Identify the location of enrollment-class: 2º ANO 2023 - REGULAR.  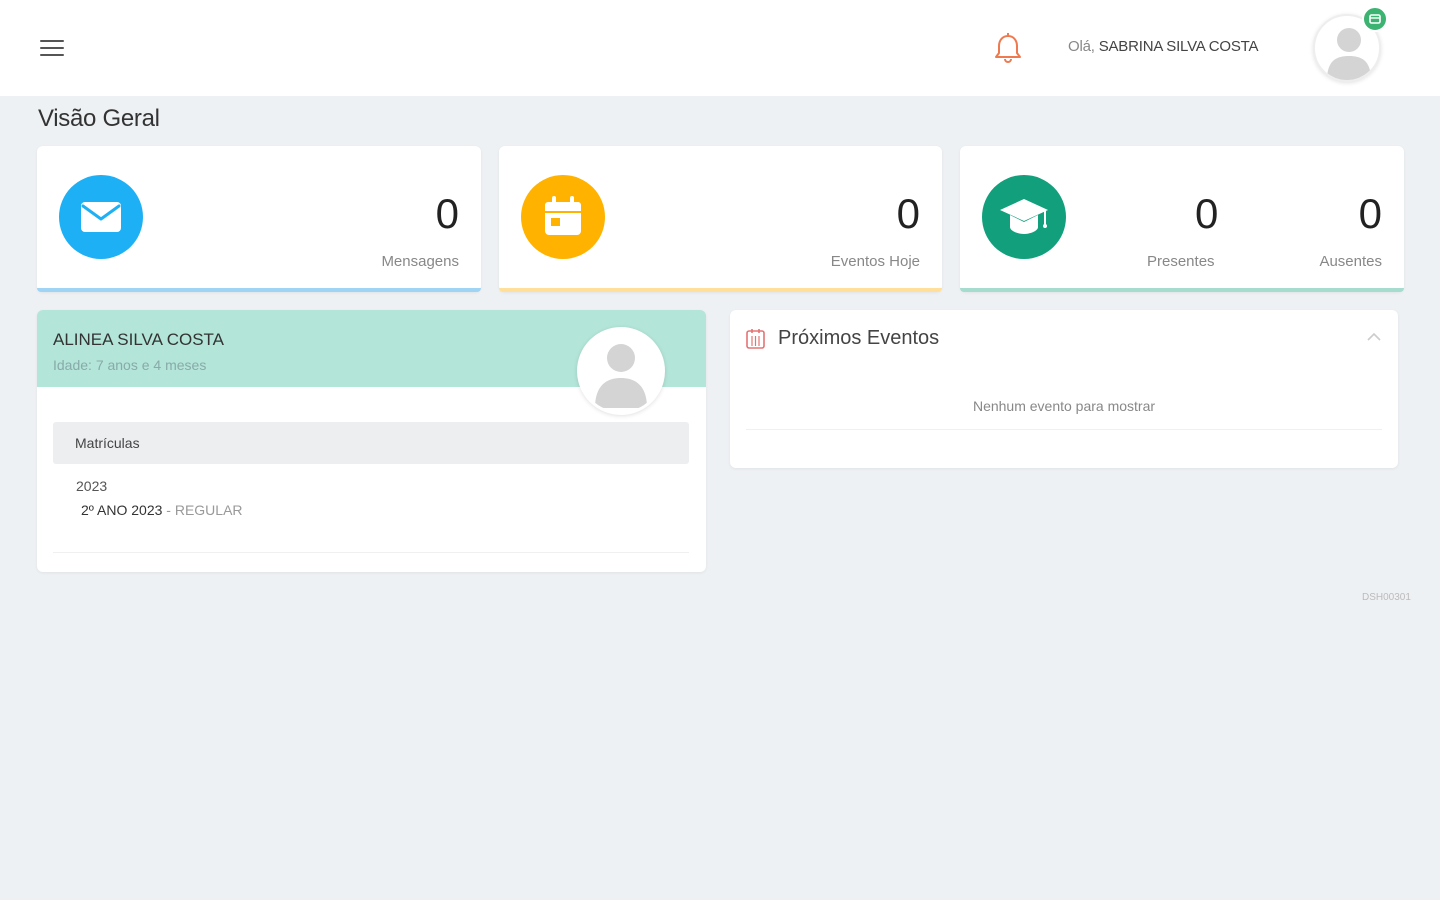
(162, 510).